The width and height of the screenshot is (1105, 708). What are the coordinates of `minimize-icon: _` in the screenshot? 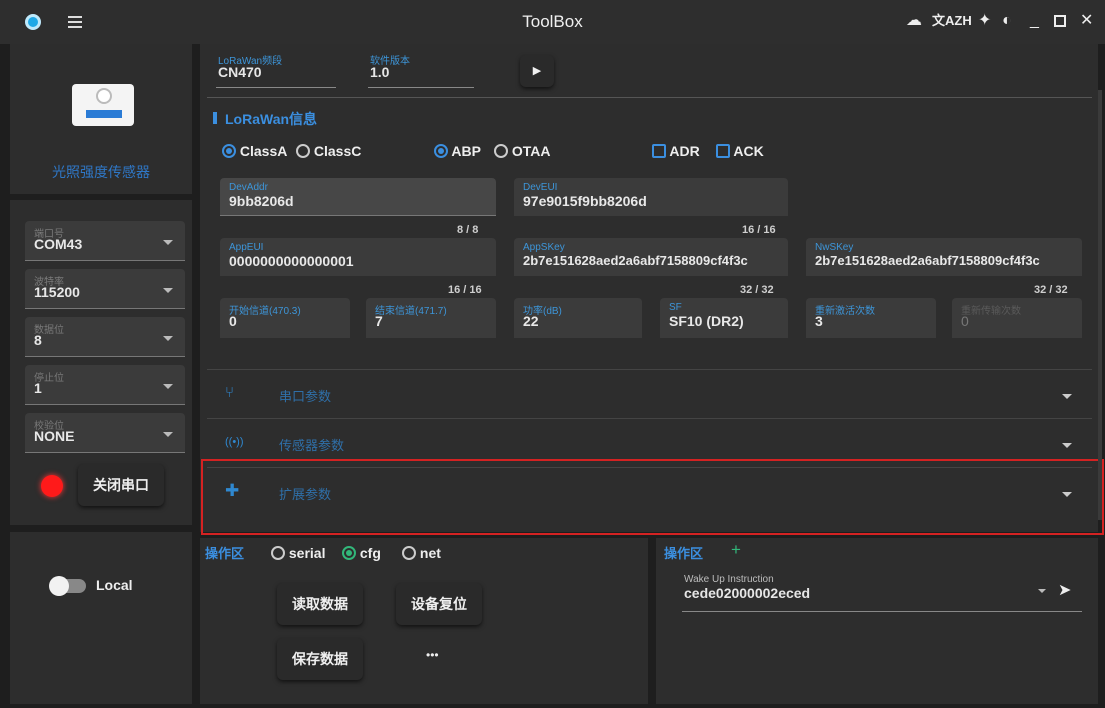 It's located at (1034, 21).